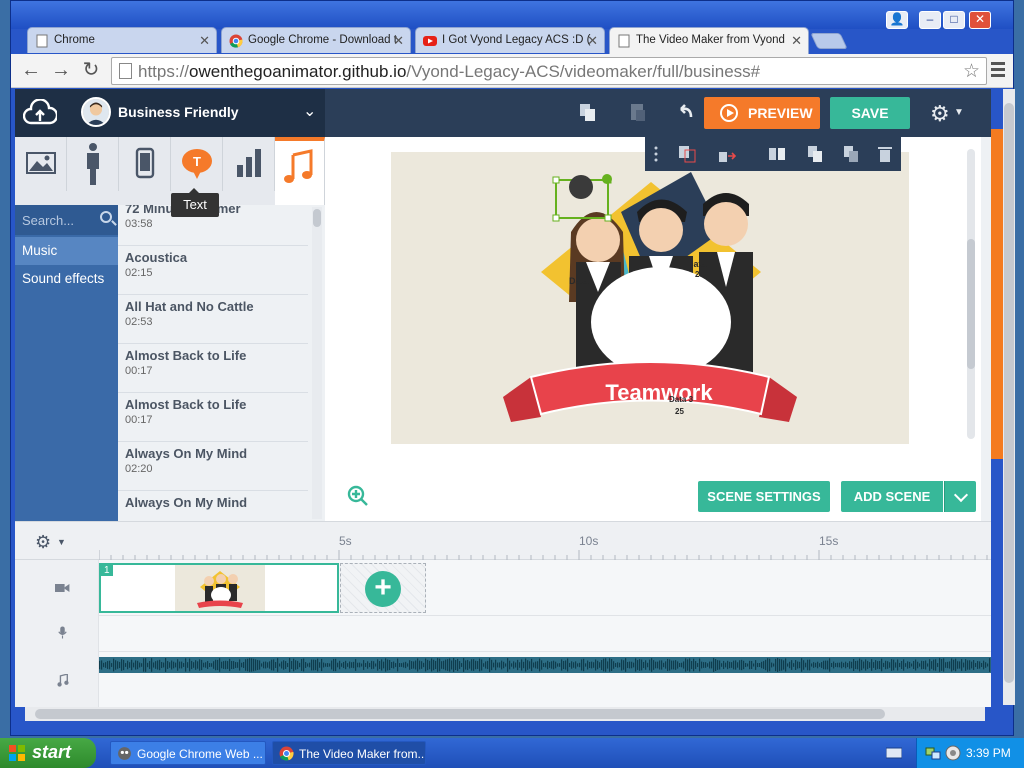 Image resolution: width=1024 pixels, height=768 pixels. Describe the element at coordinates (91, 71) in the screenshot. I see `reload-icon: ↻` at that location.